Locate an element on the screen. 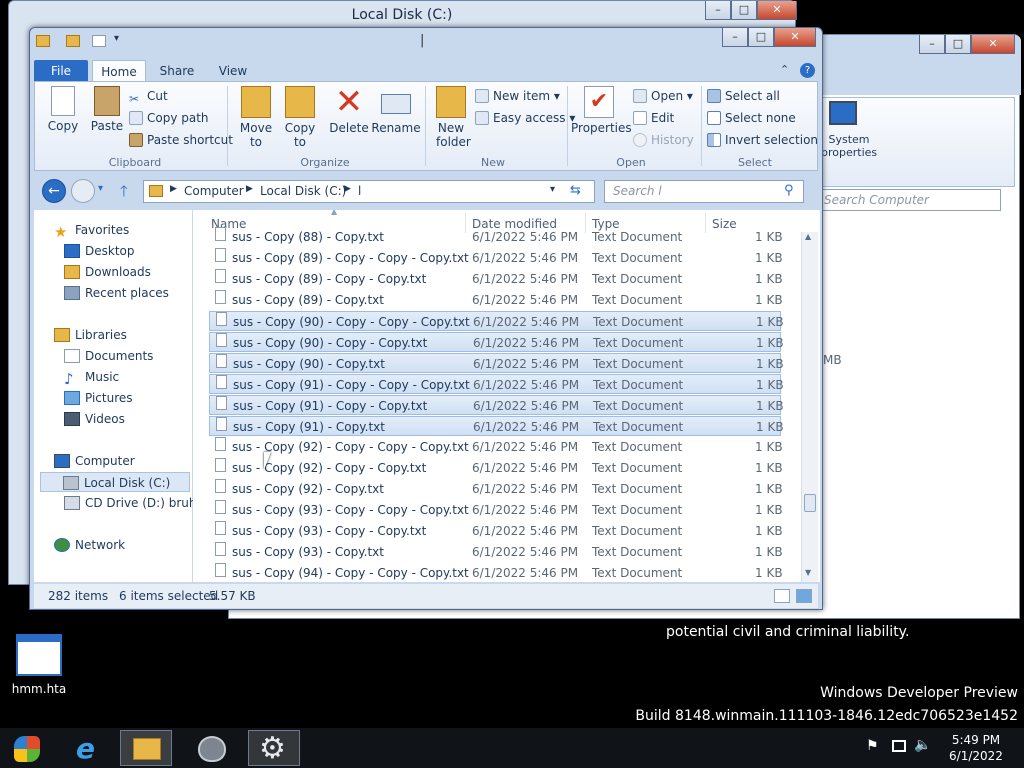 The image size is (1024, 768). select-all-button: Select all is located at coordinates (743, 96).